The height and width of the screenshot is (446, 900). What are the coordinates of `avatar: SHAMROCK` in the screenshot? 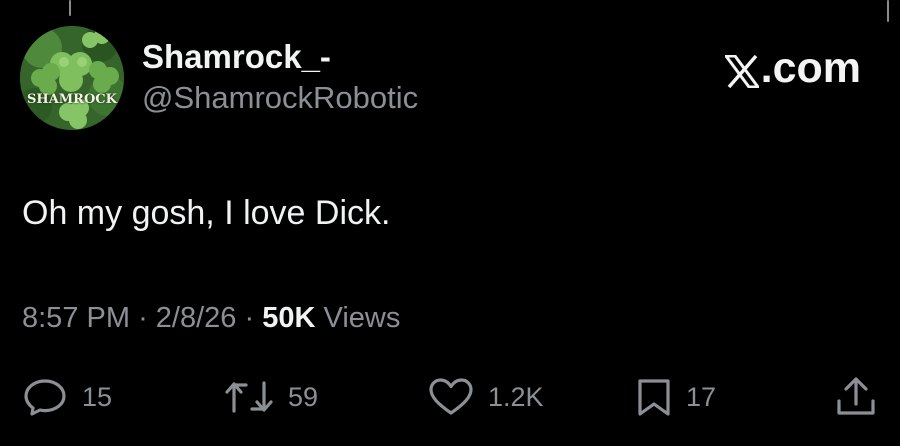 It's located at (72, 78).